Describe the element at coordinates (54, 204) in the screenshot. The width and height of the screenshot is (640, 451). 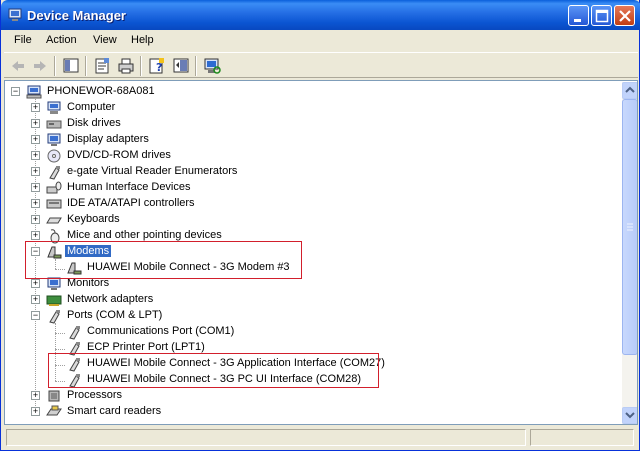
I see `ide-controller-icon` at that location.